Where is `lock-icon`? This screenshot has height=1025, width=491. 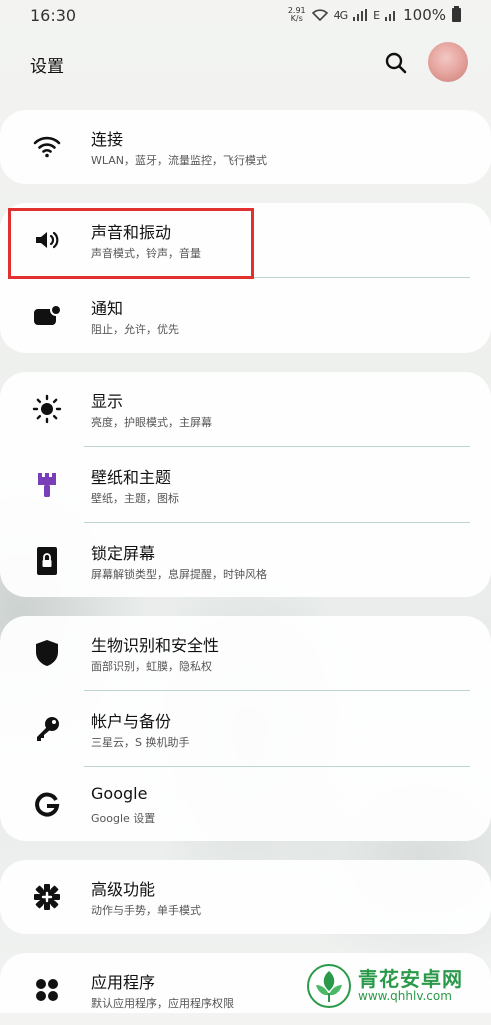
lock-icon is located at coordinates (47, 561).